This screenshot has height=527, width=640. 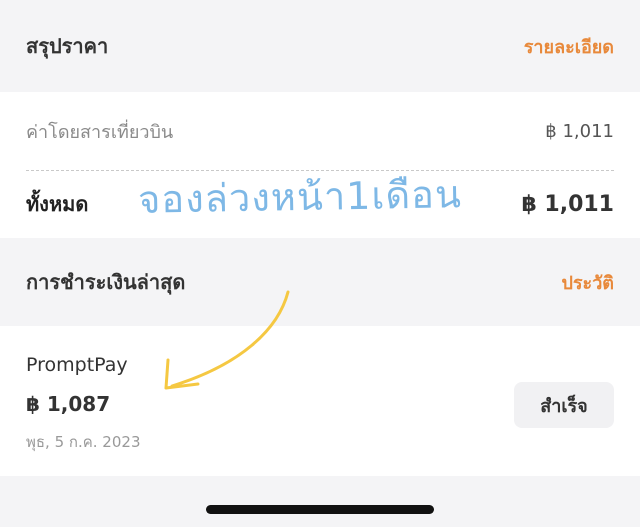 I want to click on payment-method: PromptPay, so click(x=77, y=365).